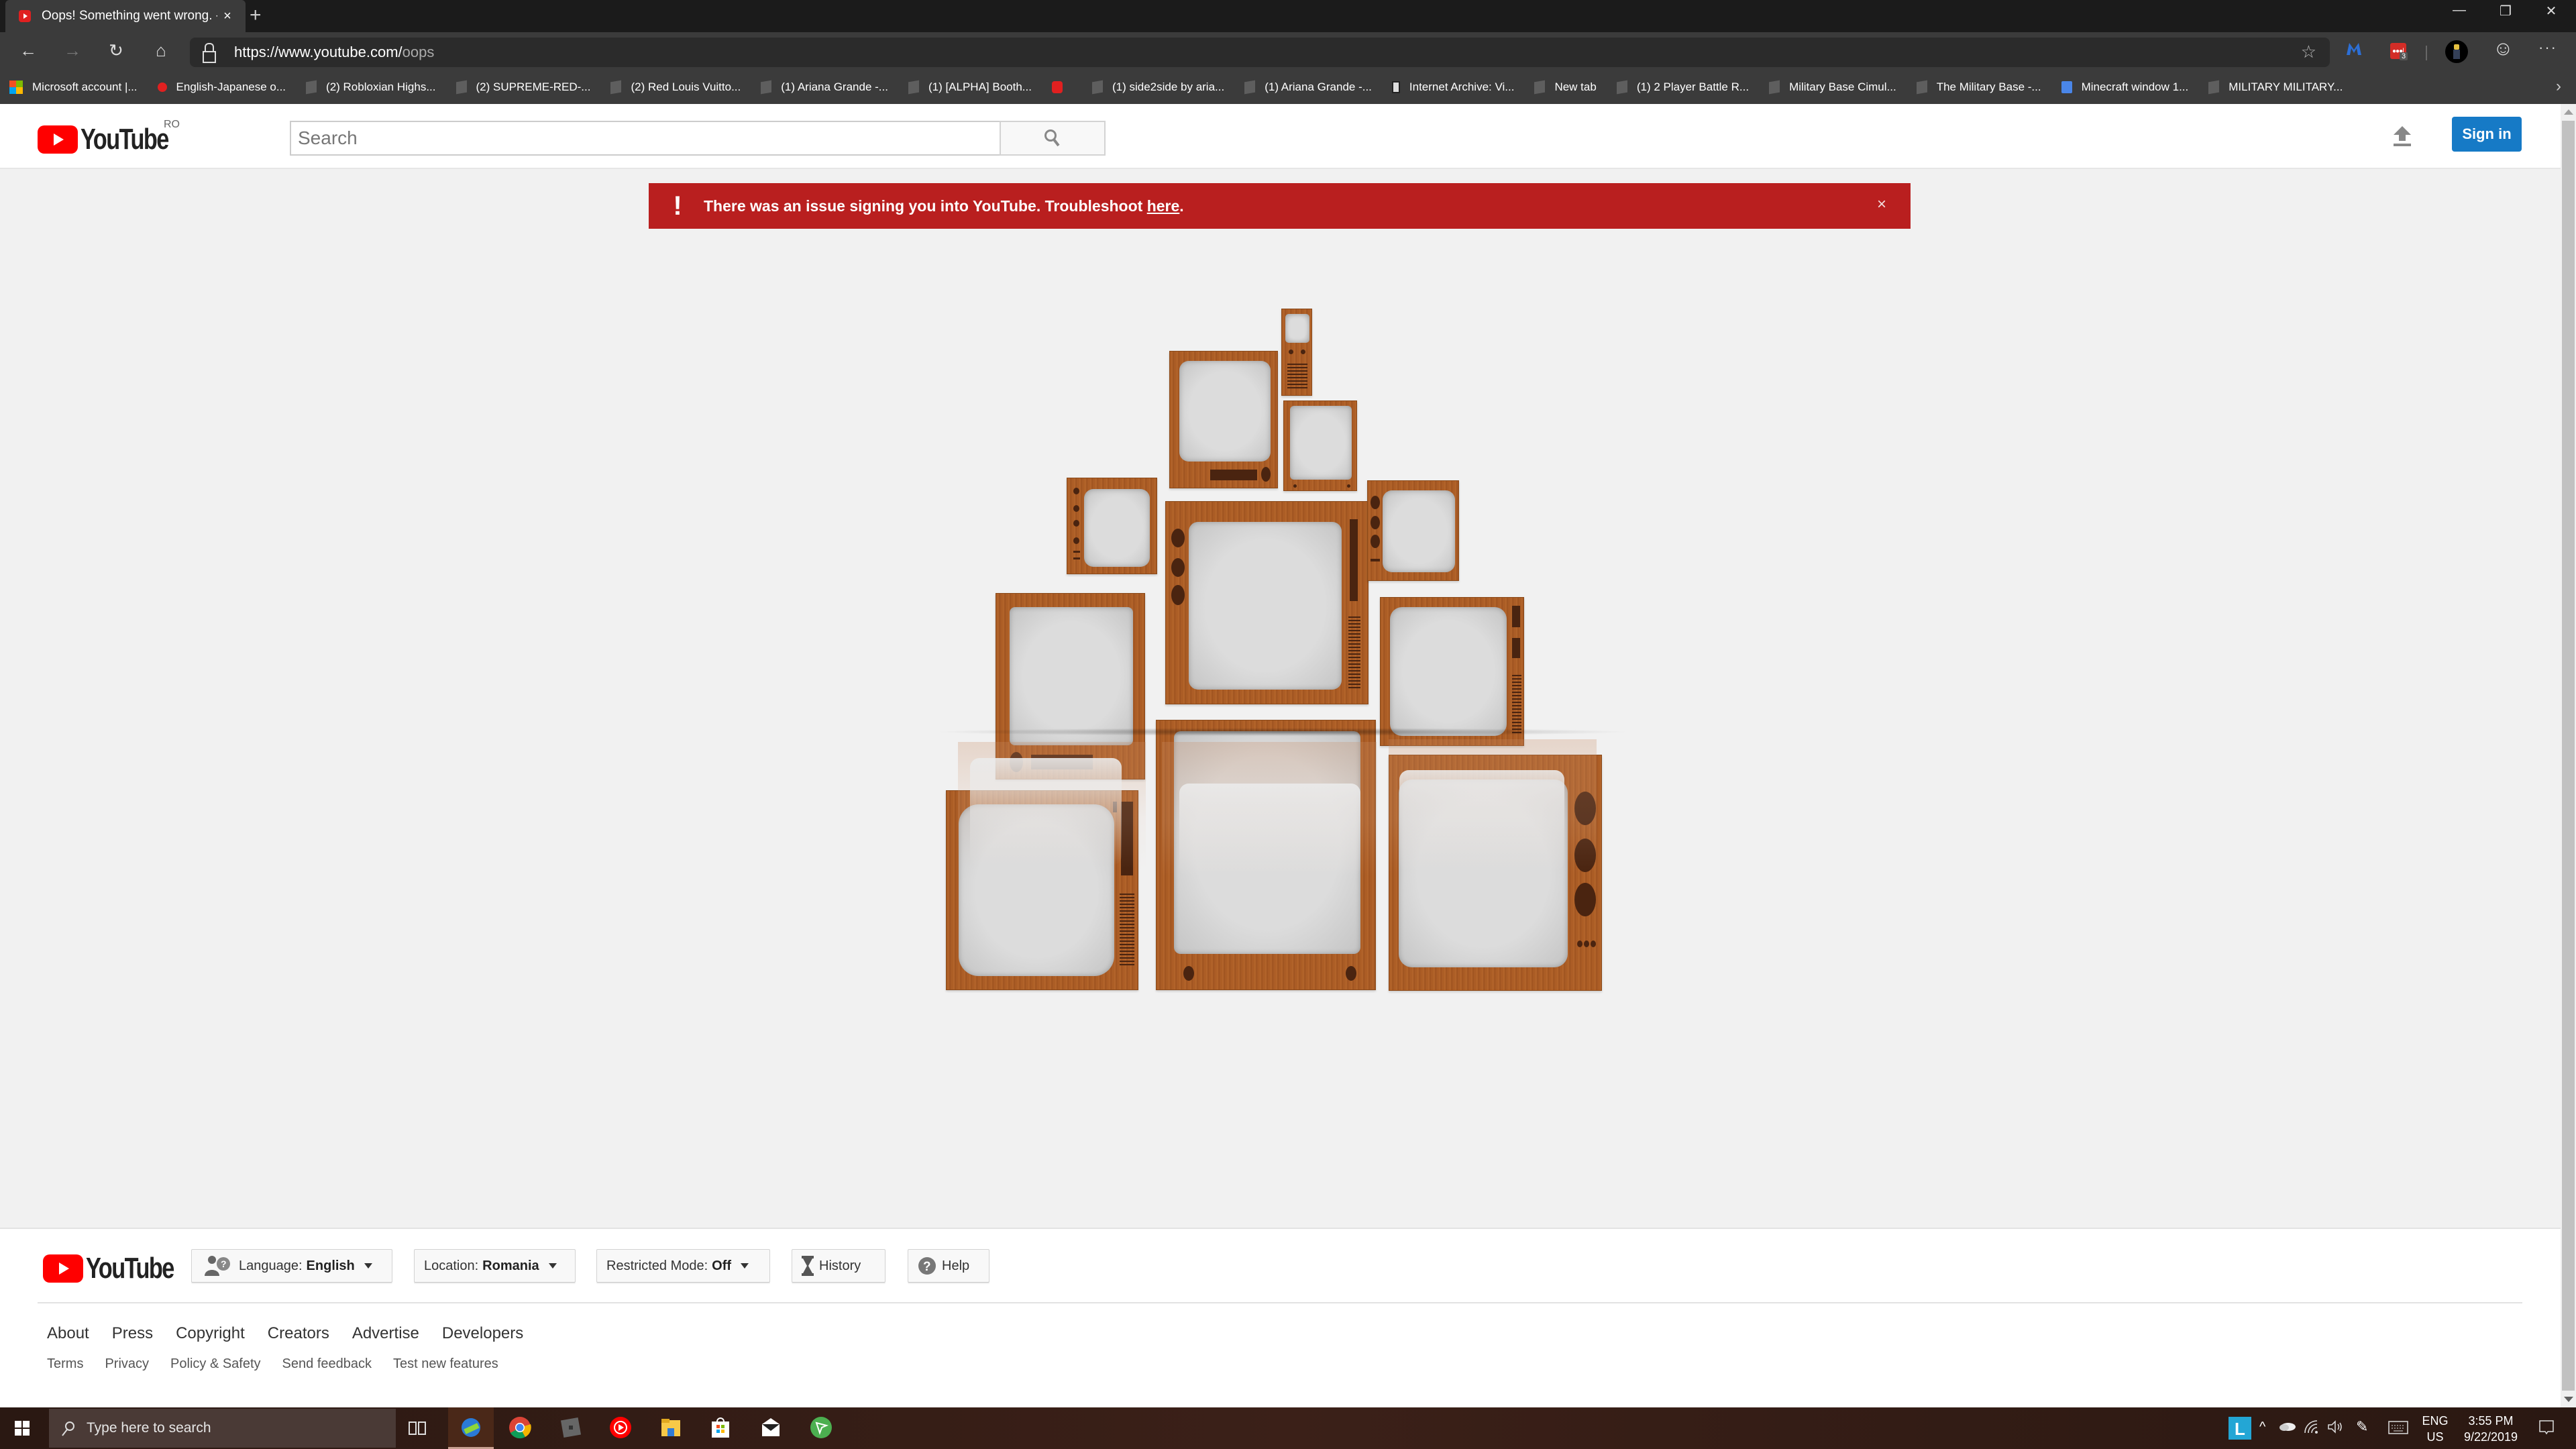 Image resolution: width=2576 pixels, height=1449 pixels. Describe the element at coordinates (2551, 11) in the screenshot. I see `window-close-button: ✕` at that location.